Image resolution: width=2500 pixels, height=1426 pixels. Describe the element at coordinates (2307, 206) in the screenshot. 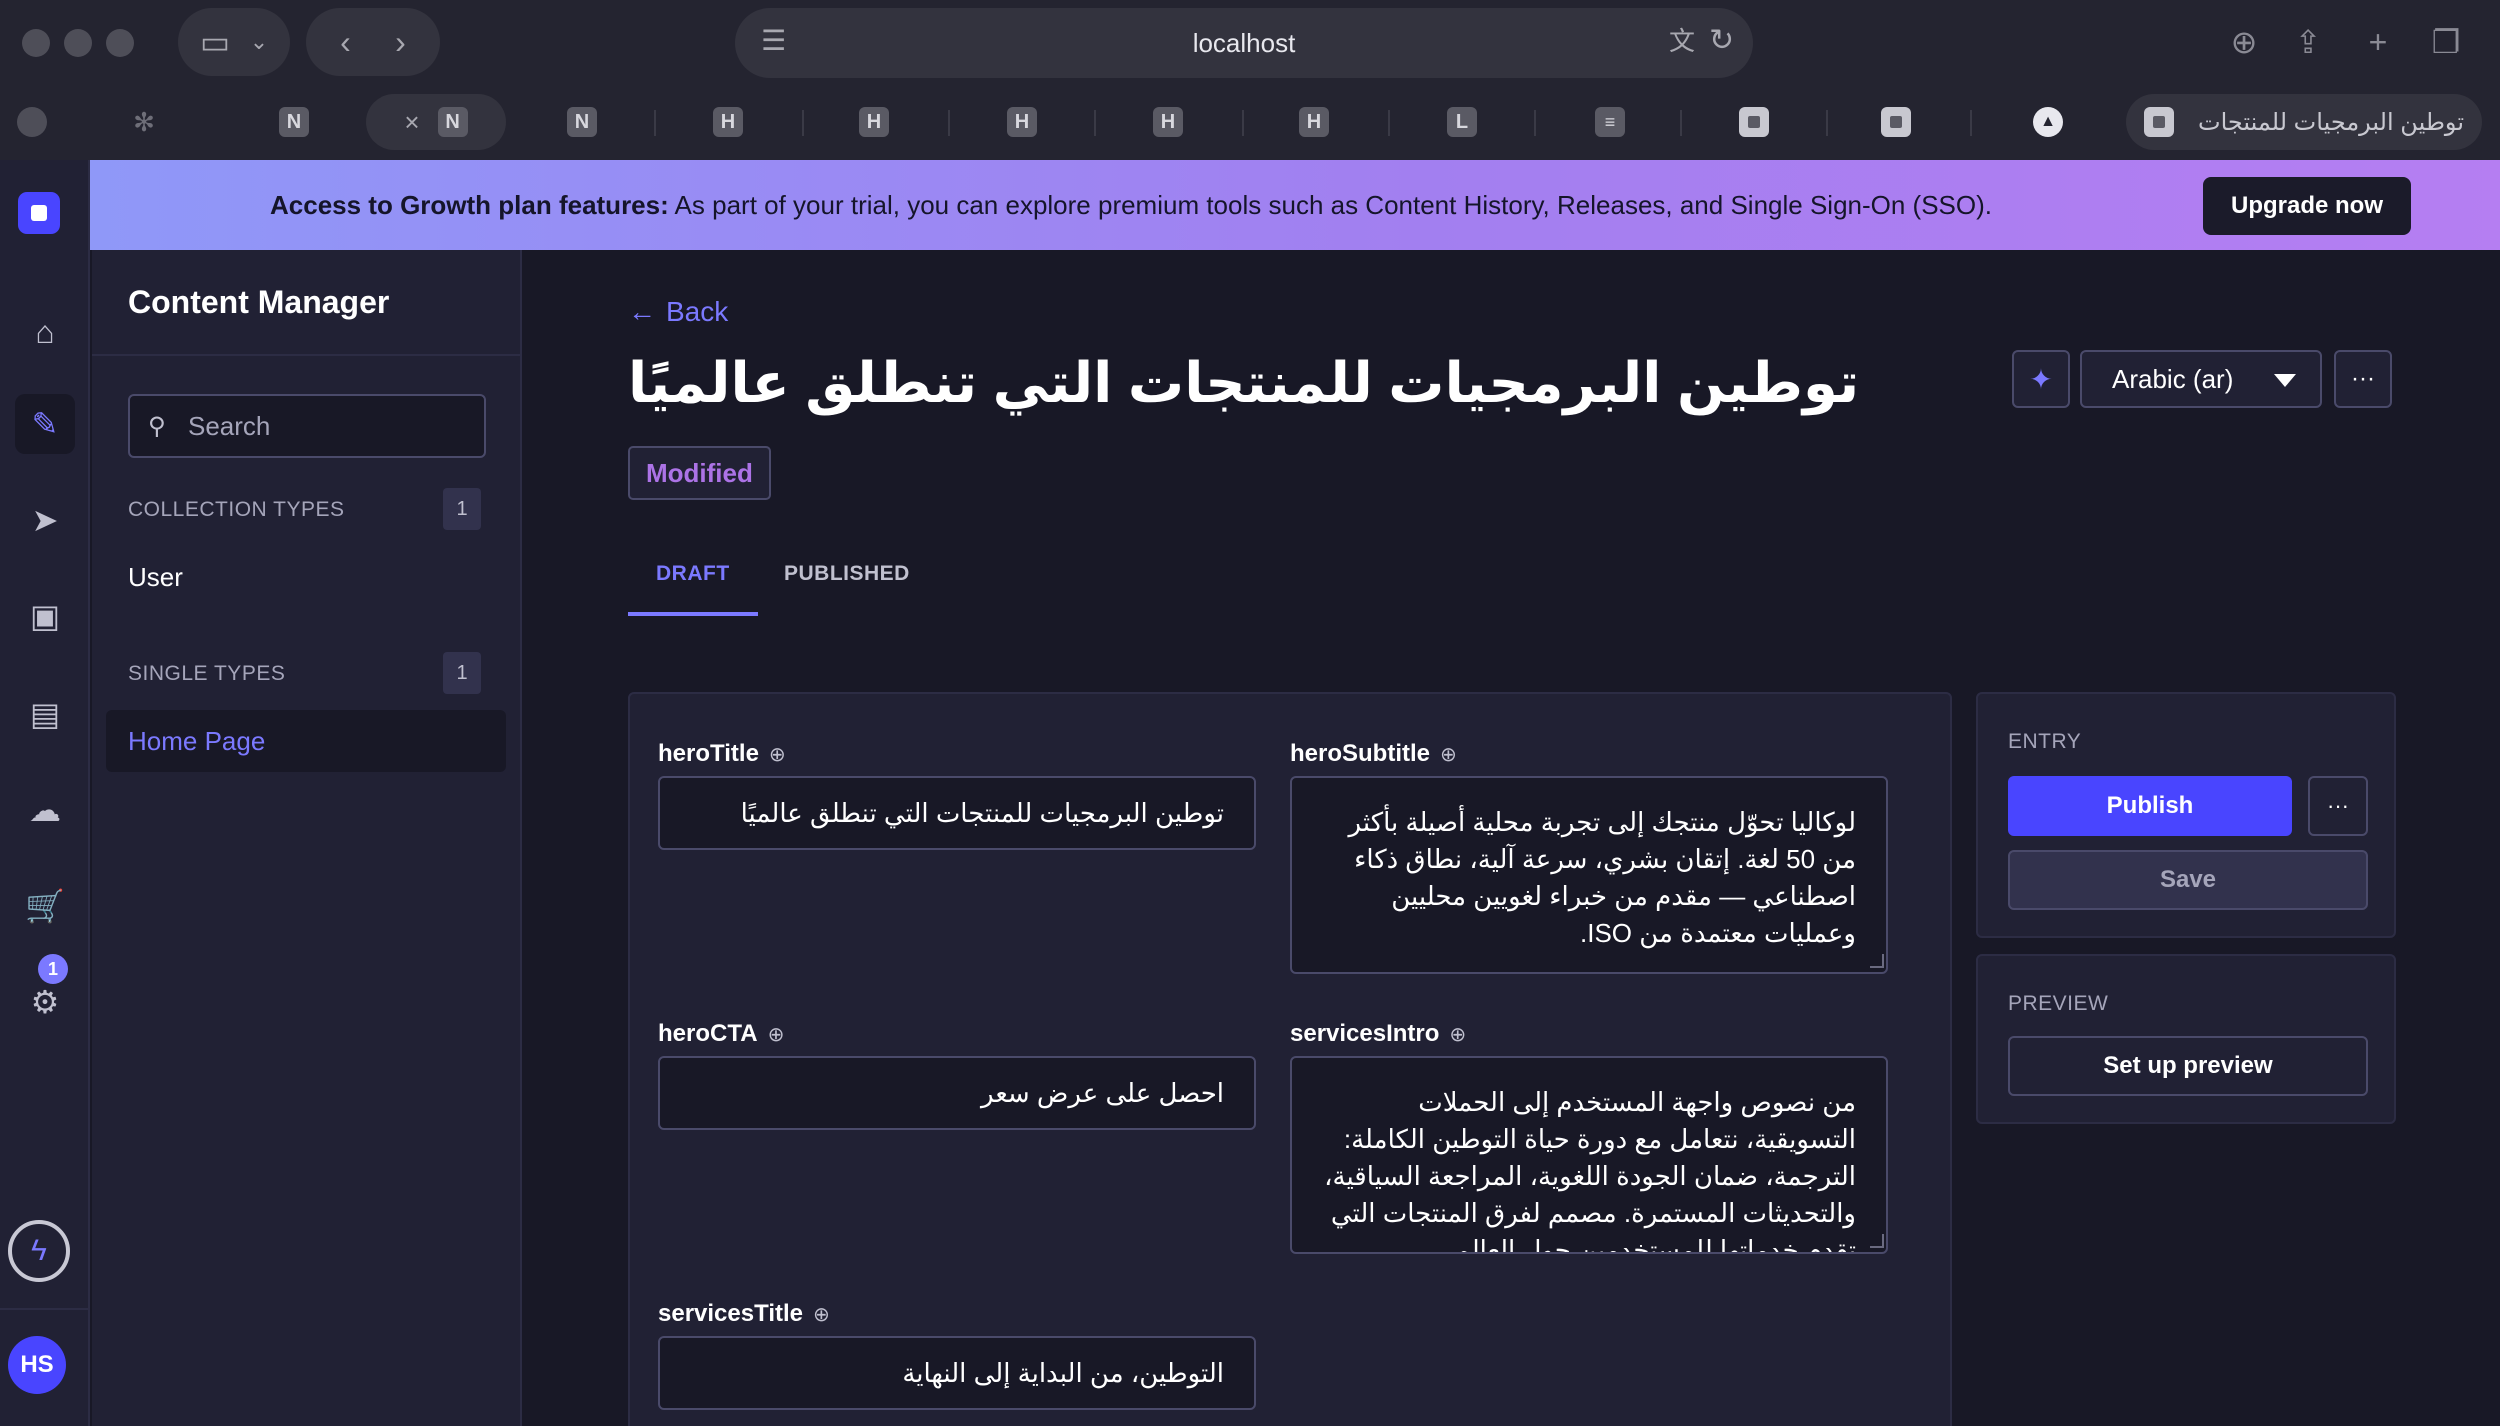

I see `upgrade-now-button: Upgrade now` at that location.